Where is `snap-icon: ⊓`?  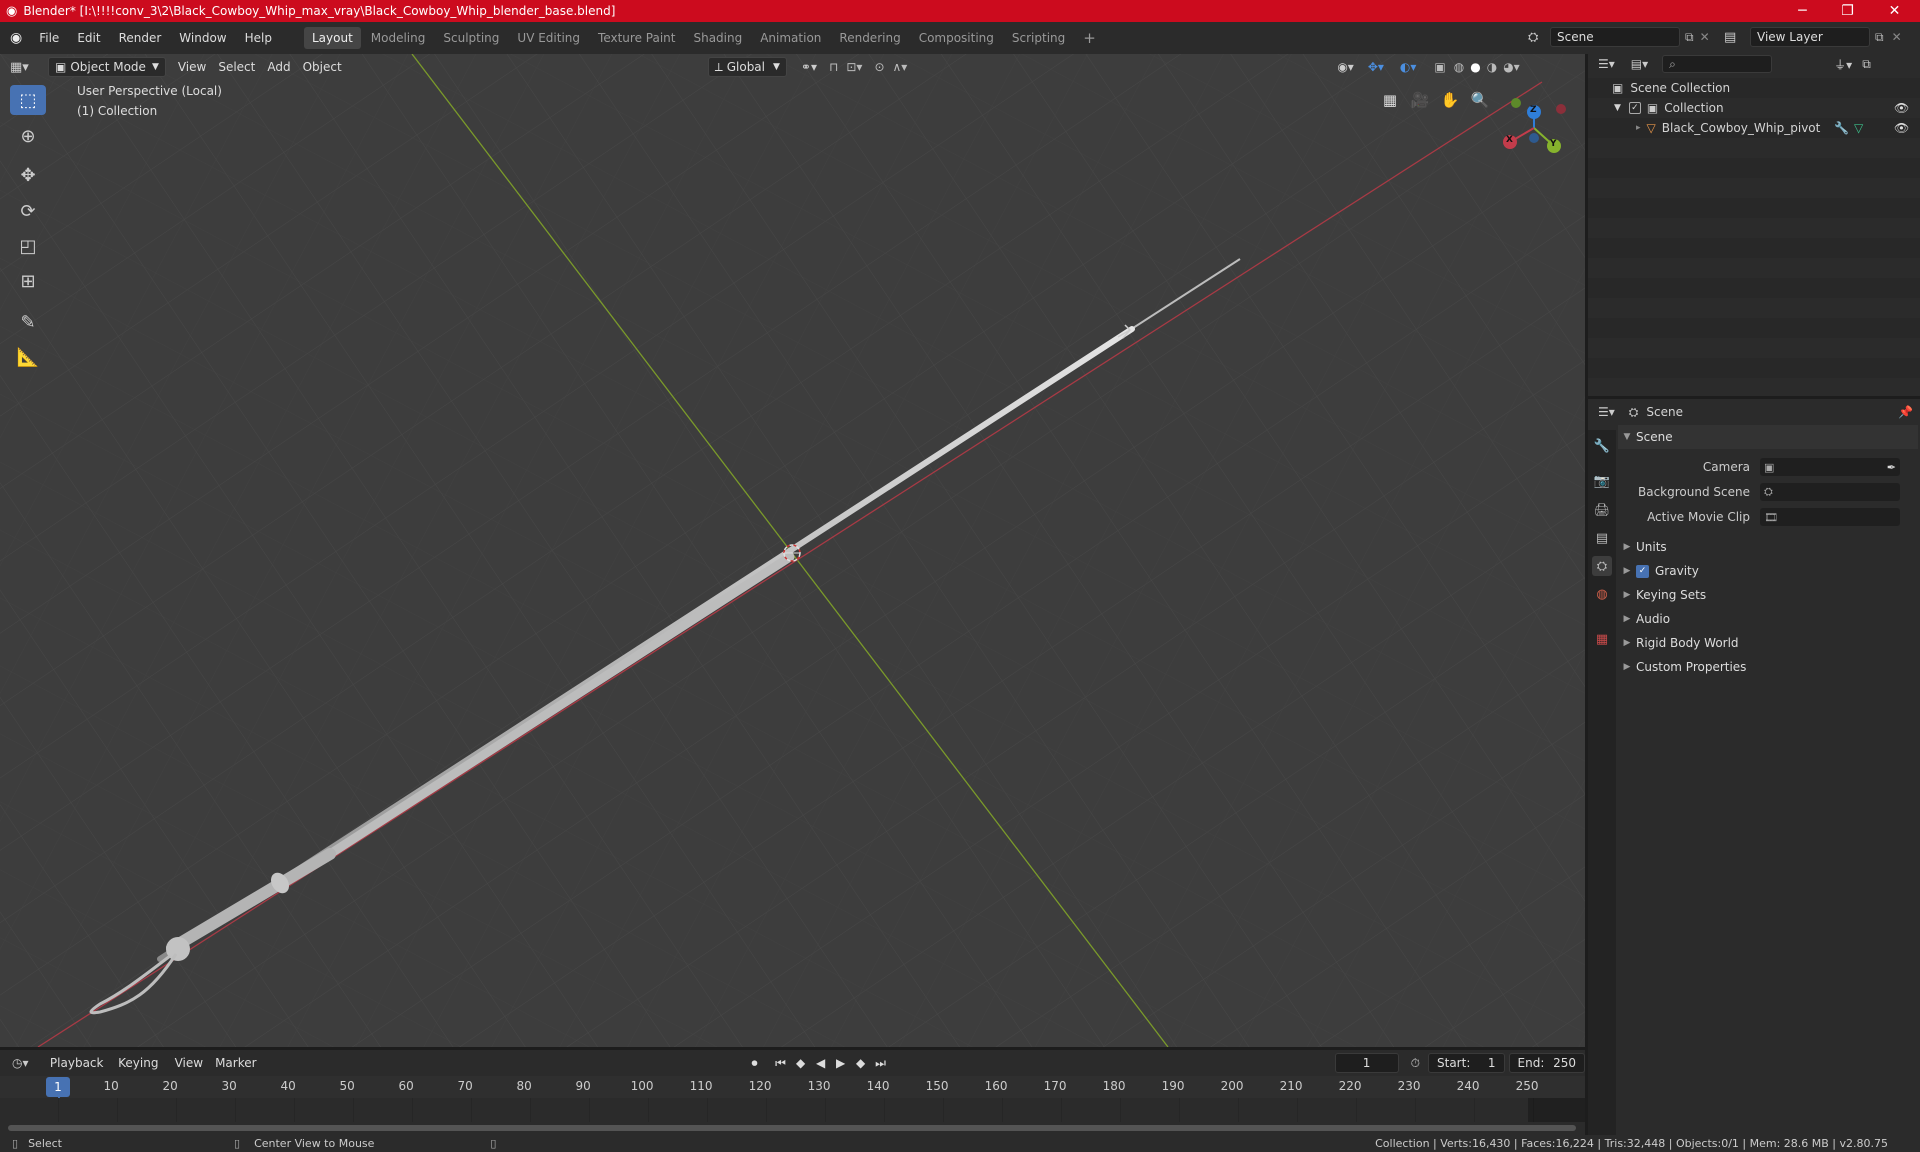
snap-icon: ⊓ is located at coordinates (833, 67).